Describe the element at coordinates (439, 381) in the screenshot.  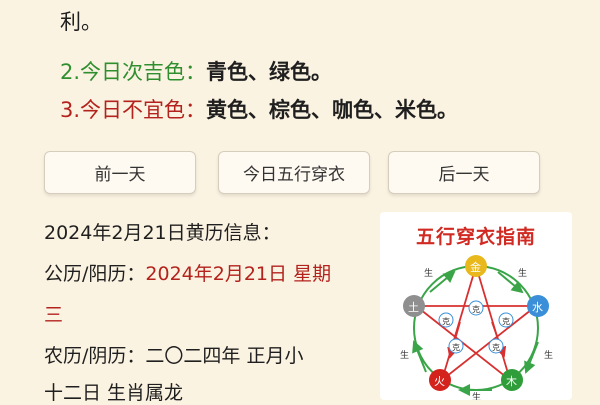
I see `element-label-fire: 火` at that location.